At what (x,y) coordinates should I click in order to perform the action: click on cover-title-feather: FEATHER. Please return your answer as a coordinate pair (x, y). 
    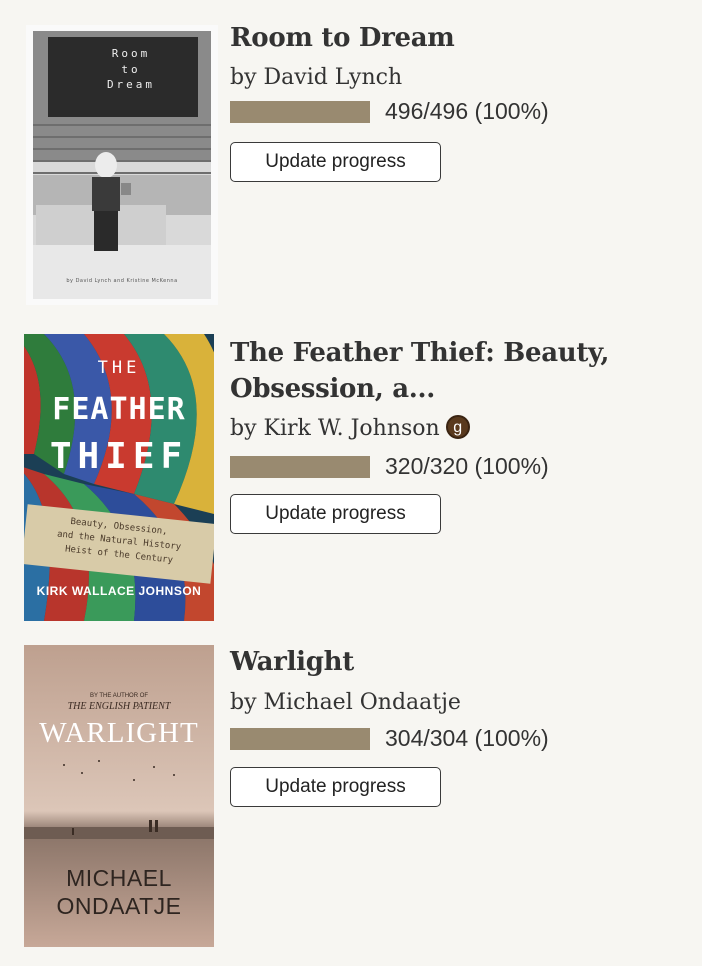
    Looking at the image, I should click on (119, 409).